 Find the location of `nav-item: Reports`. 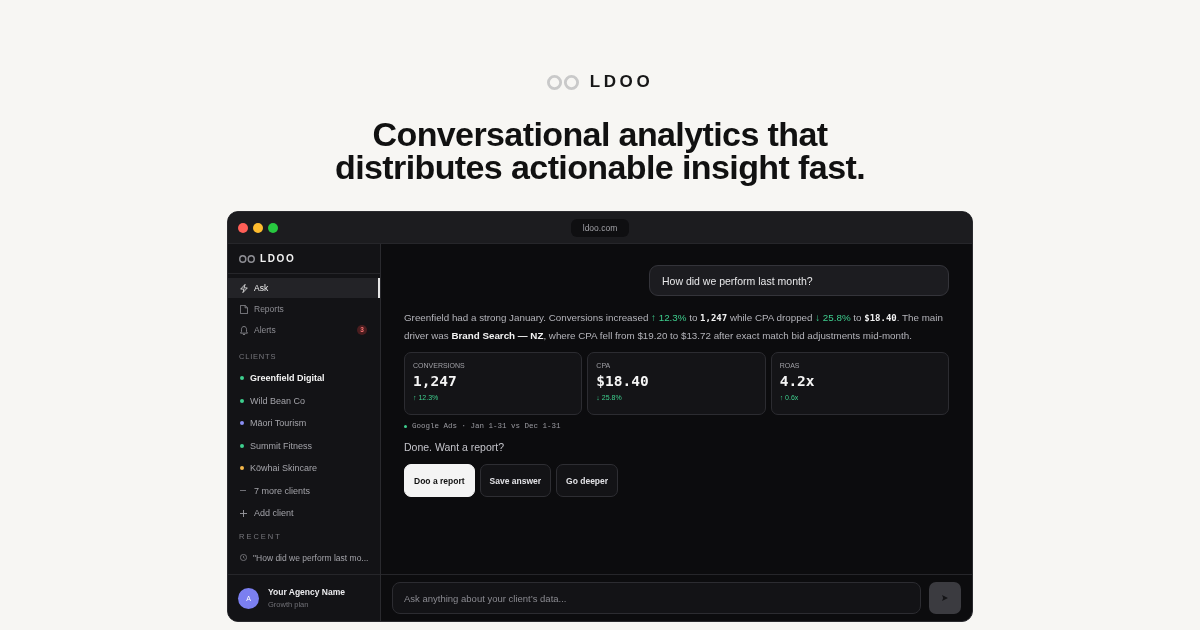

nav-item: Reports is located at coordinates (304, 309).